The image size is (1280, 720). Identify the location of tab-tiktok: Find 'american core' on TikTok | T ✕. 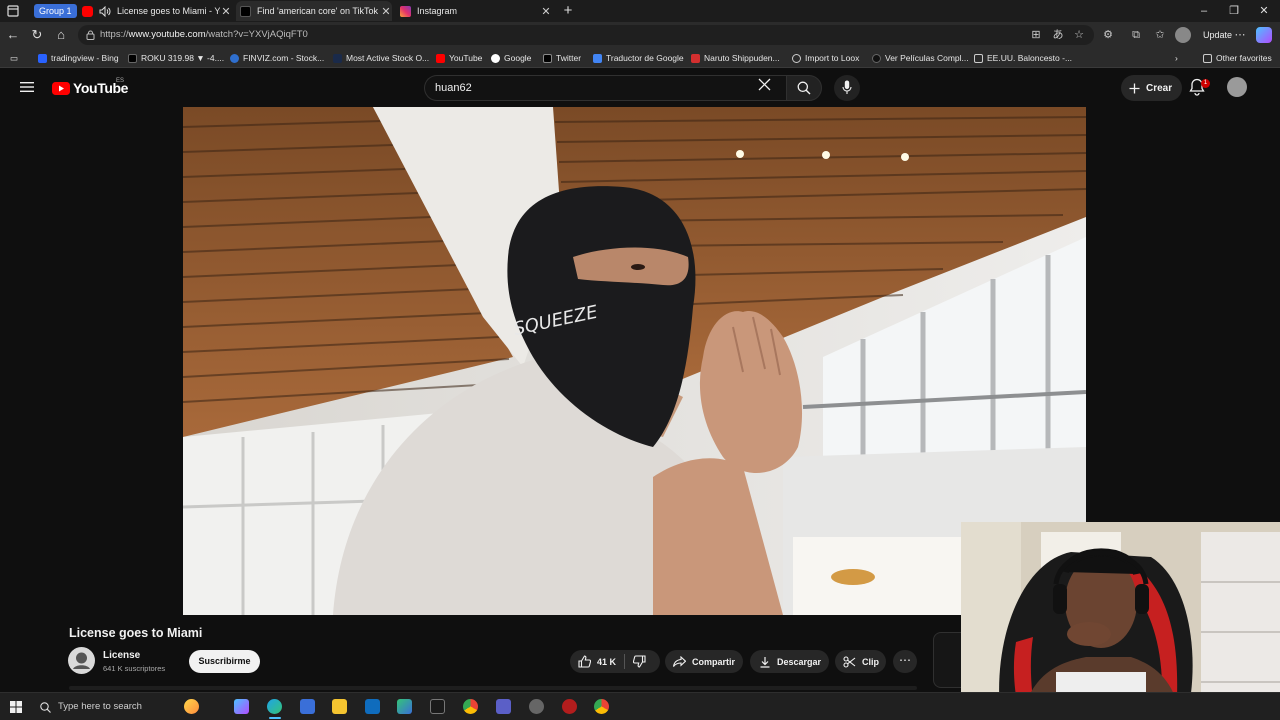
(314, 11).